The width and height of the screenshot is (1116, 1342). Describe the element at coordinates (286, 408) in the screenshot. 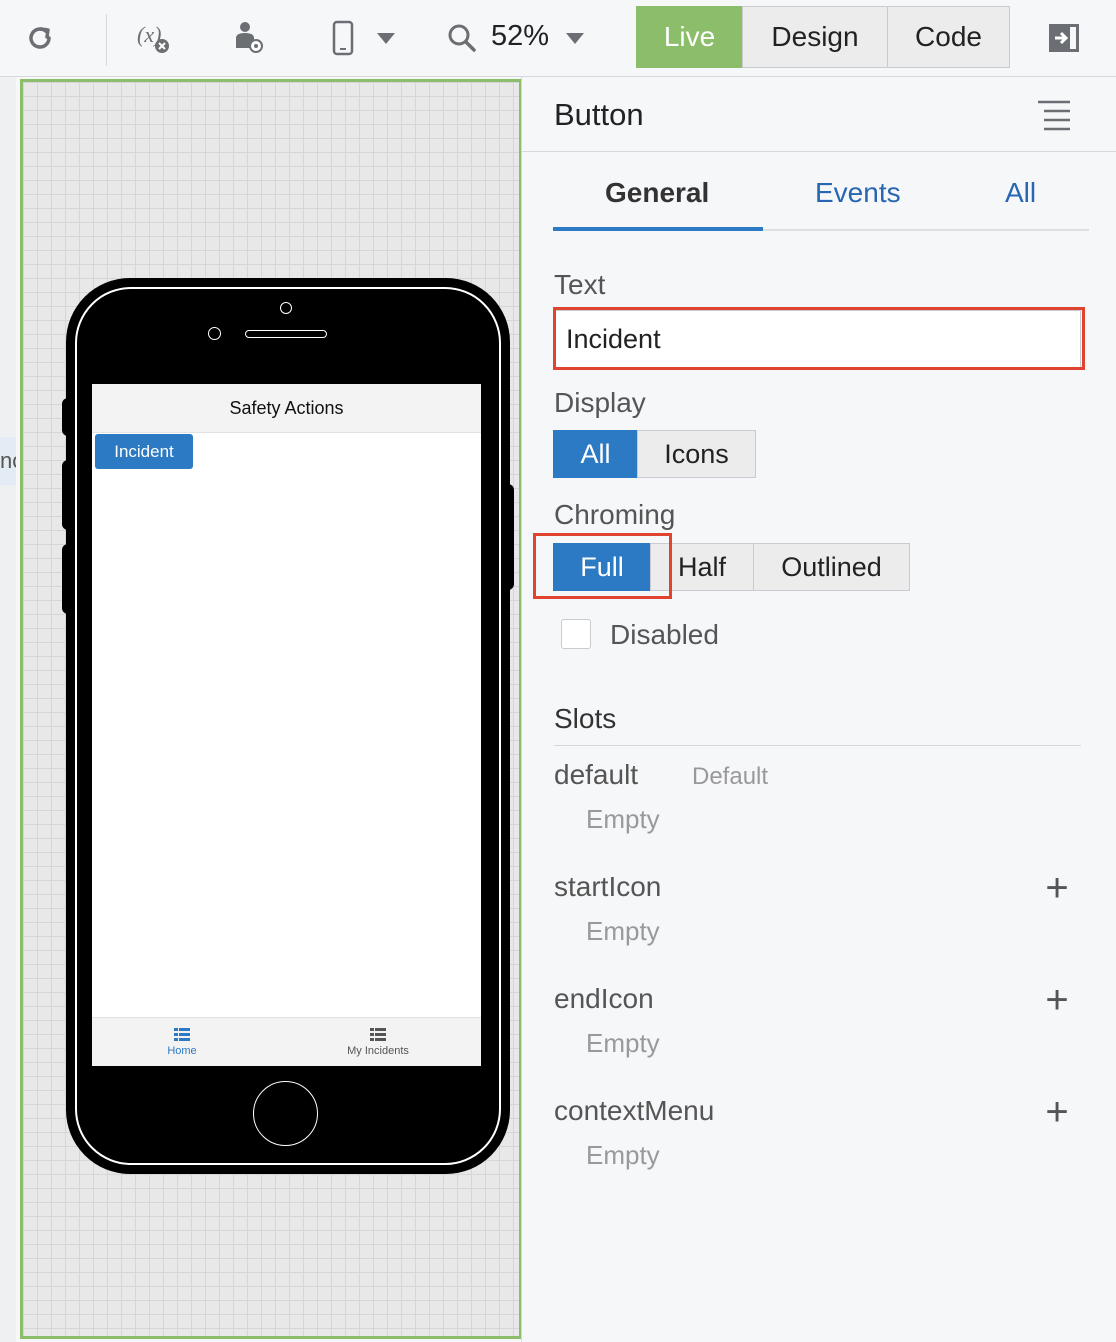

I see `app-header-title: Safety Actions` at that location.